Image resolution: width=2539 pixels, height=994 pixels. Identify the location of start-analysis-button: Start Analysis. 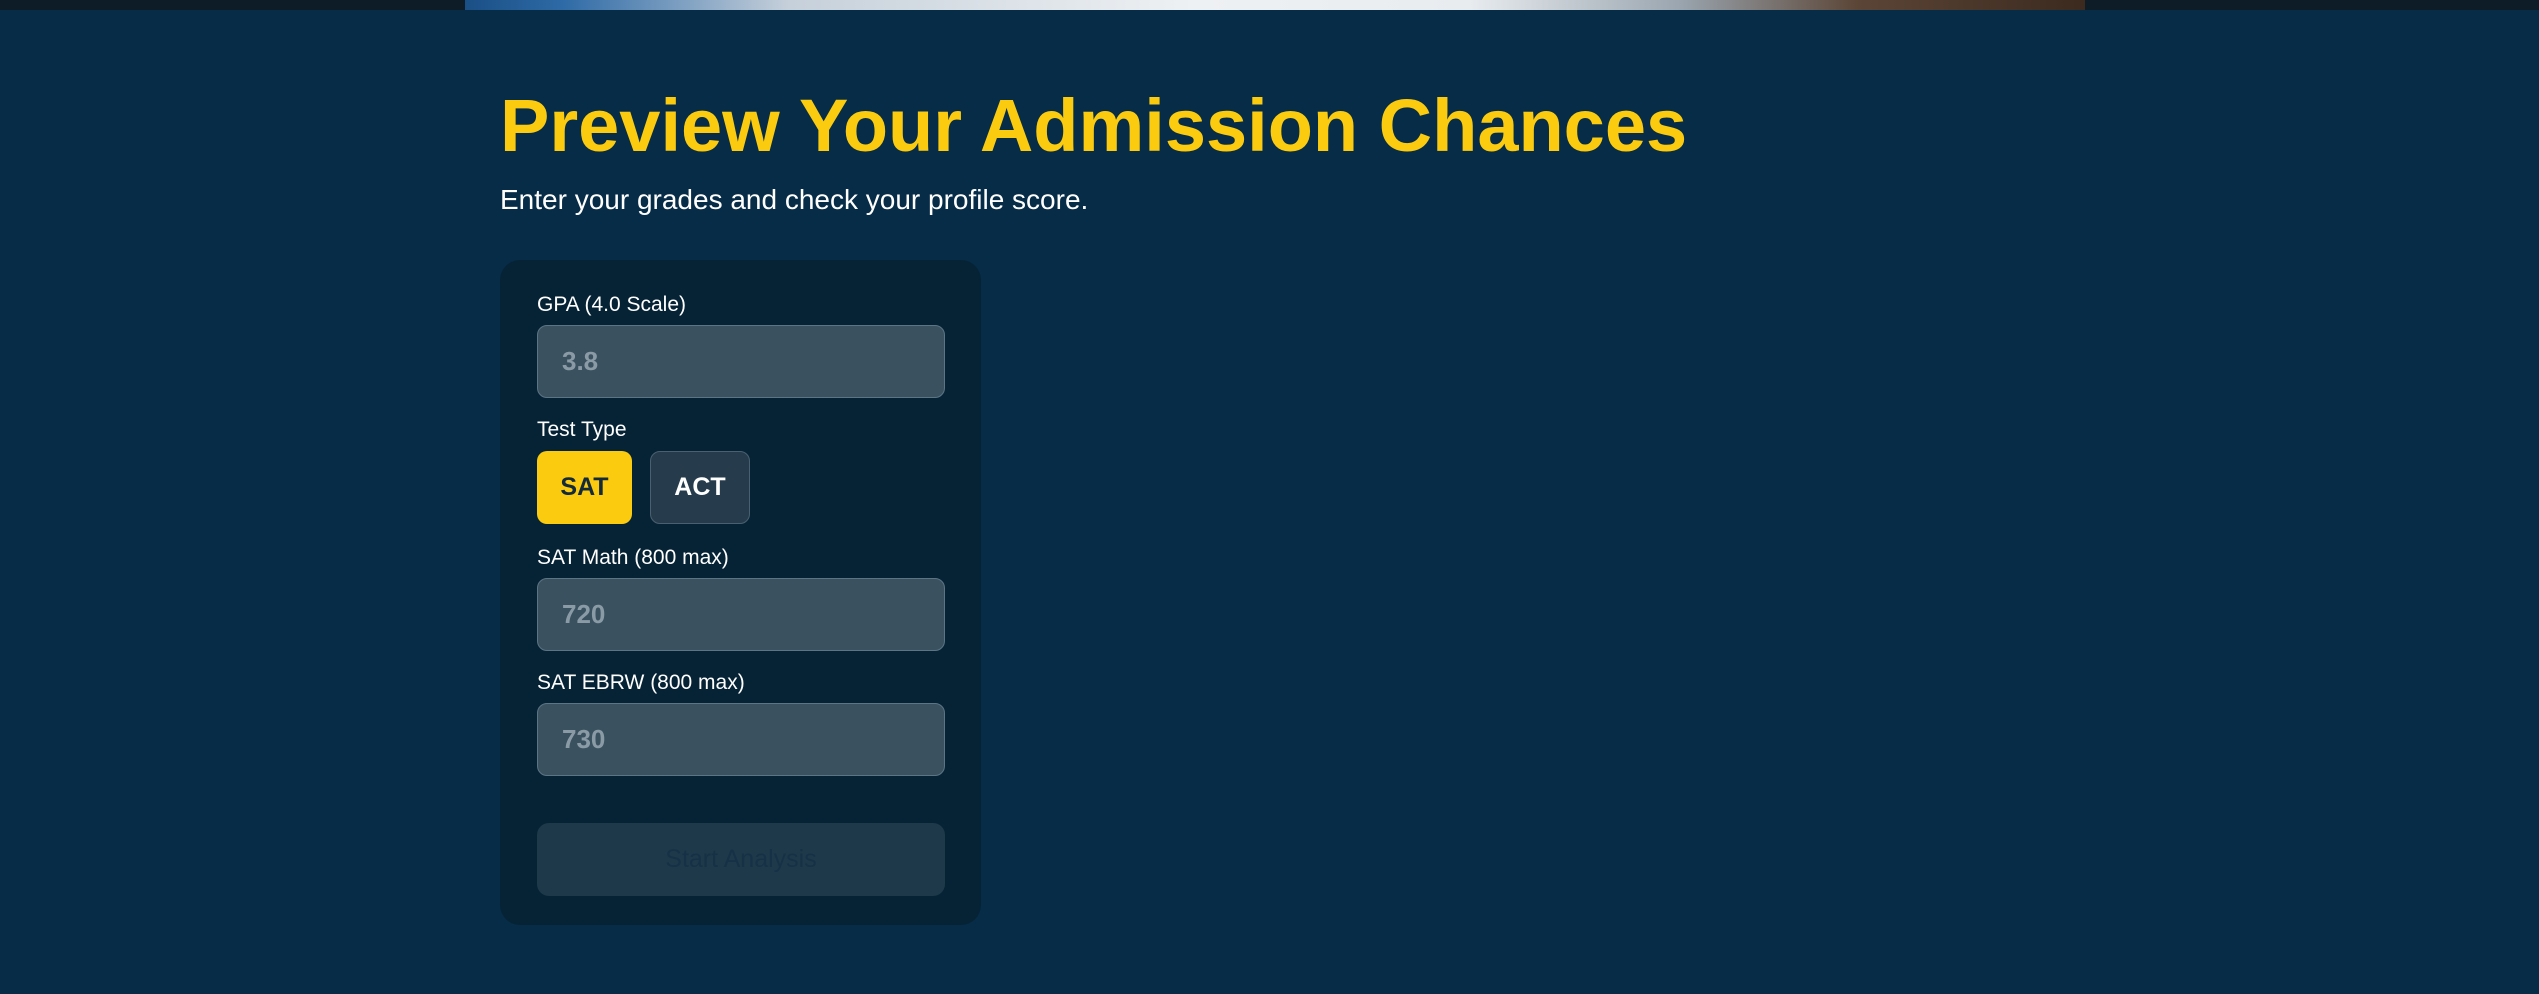
(741, 859).